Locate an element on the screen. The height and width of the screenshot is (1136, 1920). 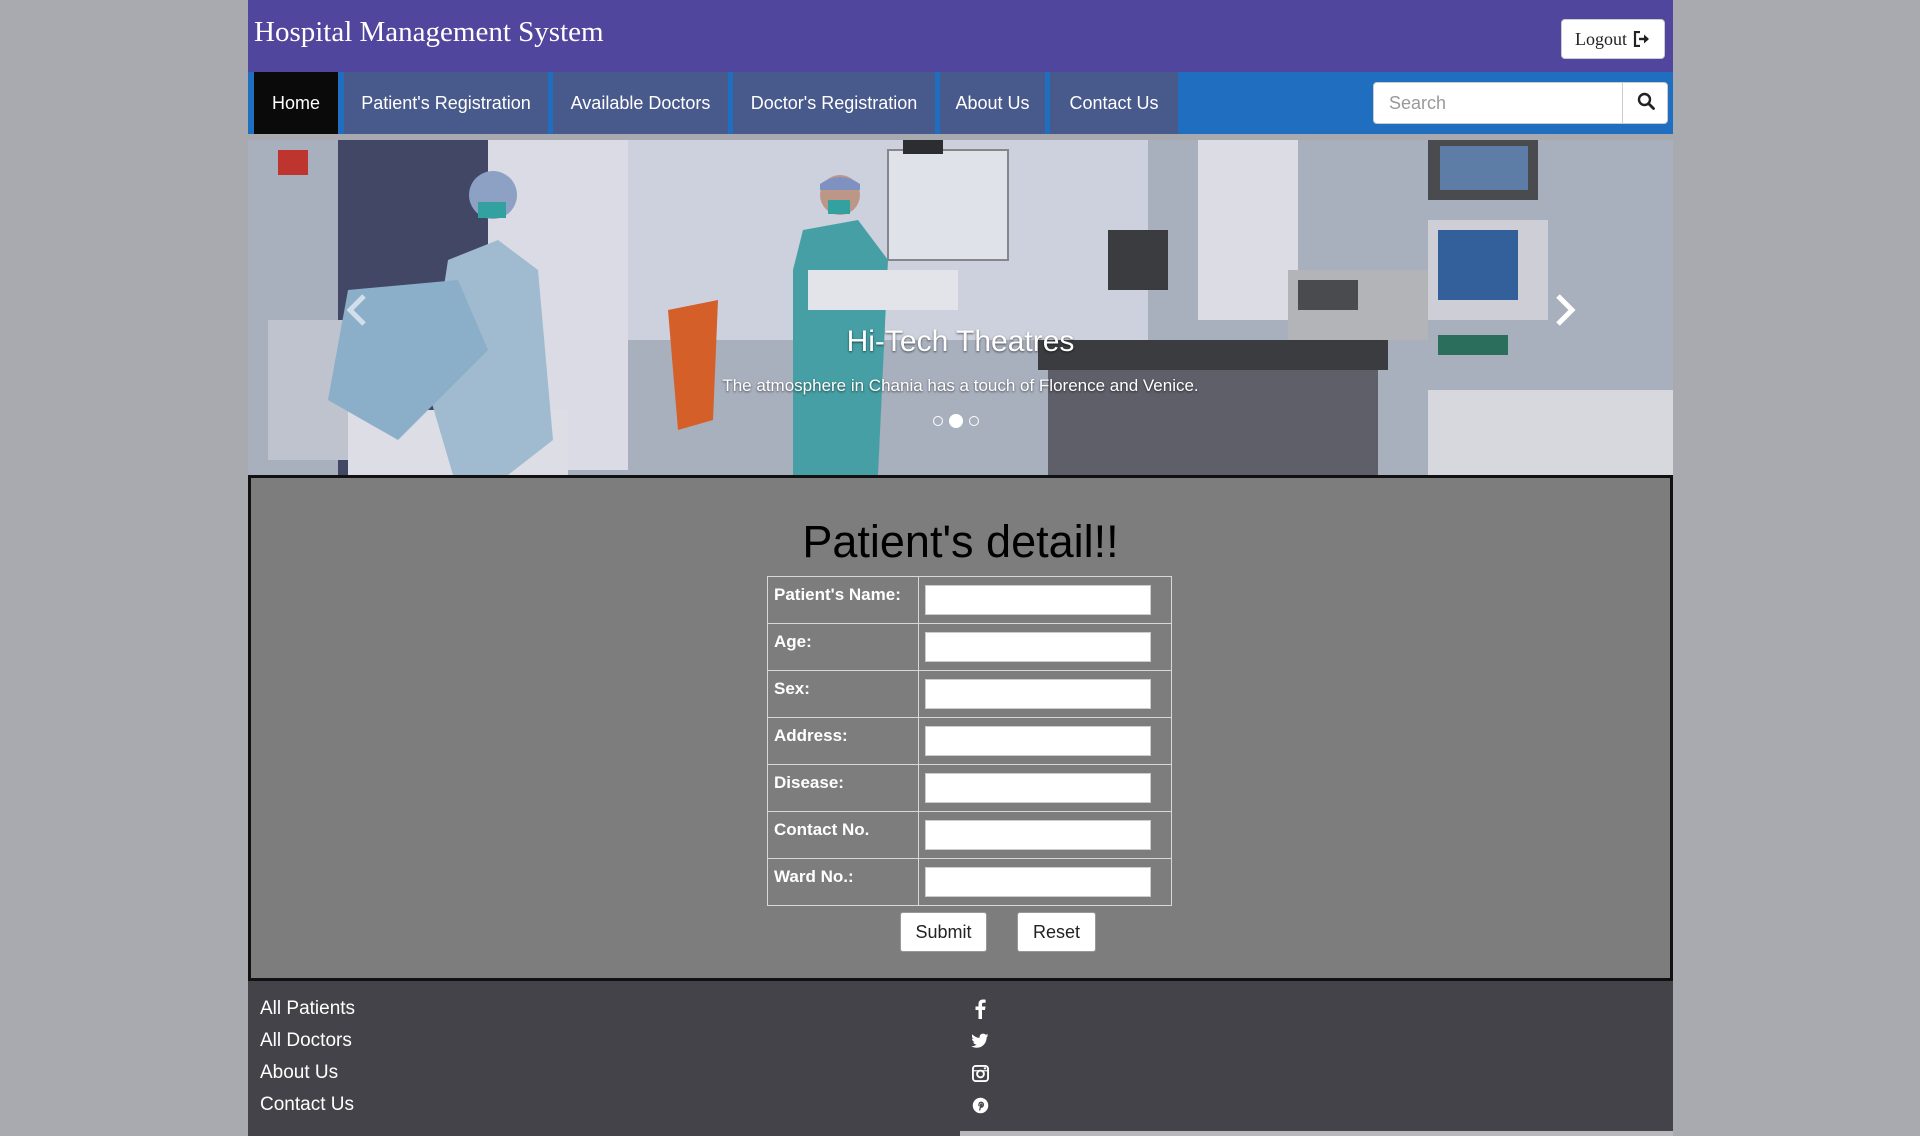
pinterest-link is located at coordinates (980, 1105).